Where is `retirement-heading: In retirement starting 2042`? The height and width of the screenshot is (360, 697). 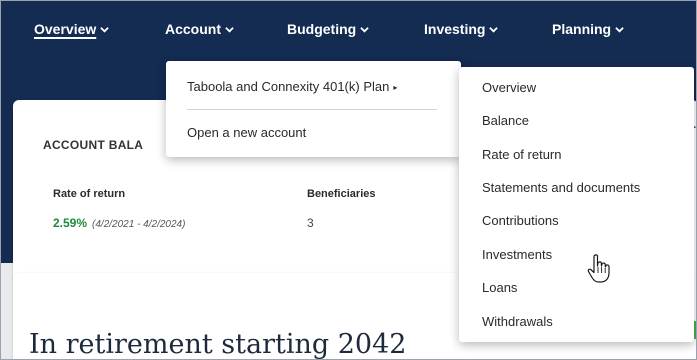 retirement-heading: In retirement starting 2042 is located at coordinates (218, 344).